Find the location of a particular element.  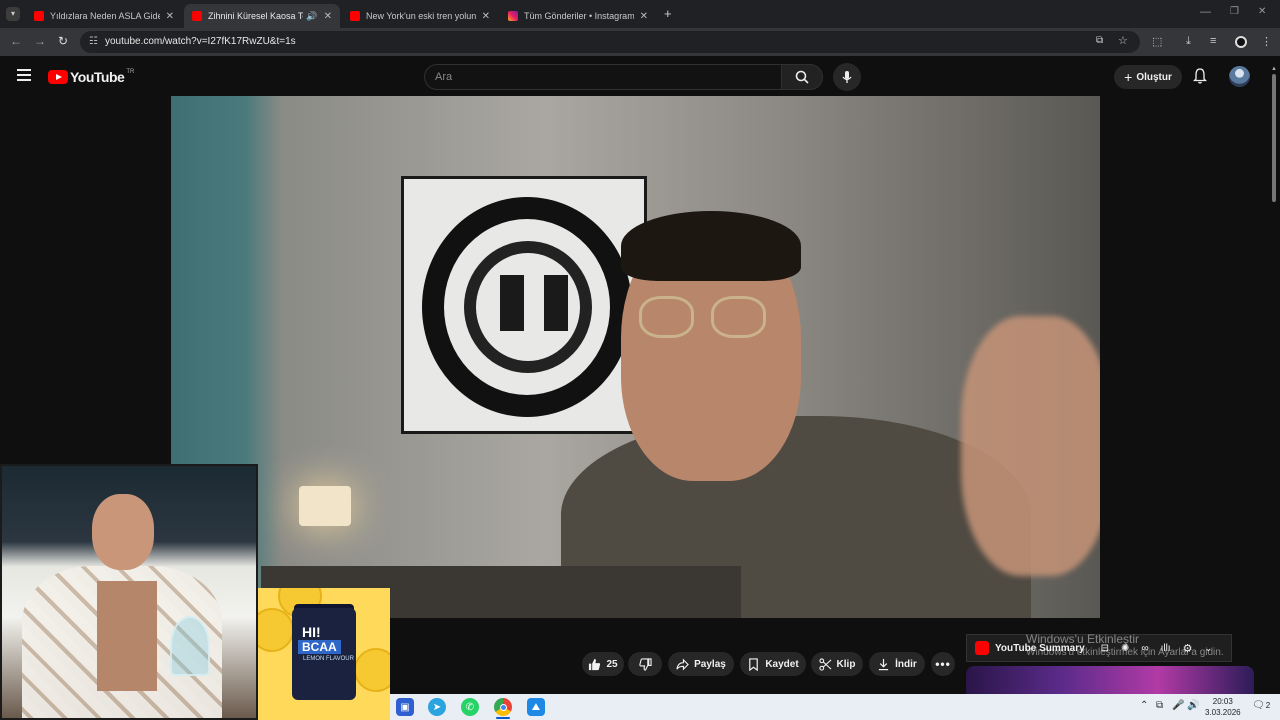

microphone-icon is located at coordinates (847, 77).